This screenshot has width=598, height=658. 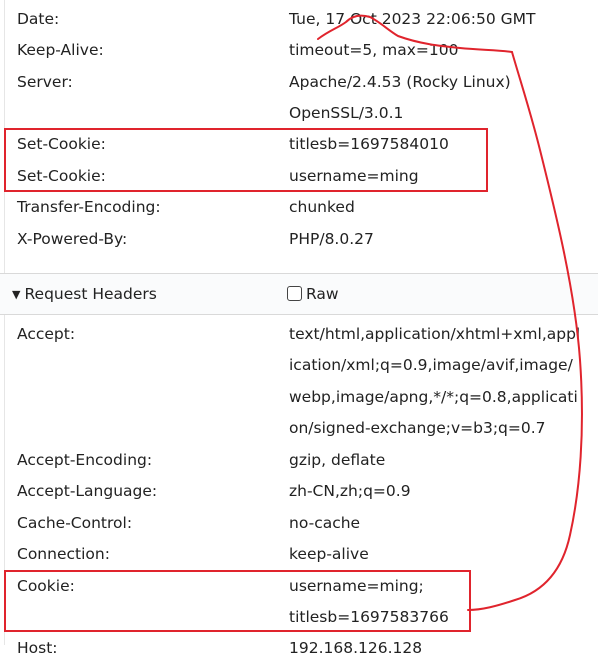 I want to click on header-value-connection: keep-alive, so click(x=329, y=554).